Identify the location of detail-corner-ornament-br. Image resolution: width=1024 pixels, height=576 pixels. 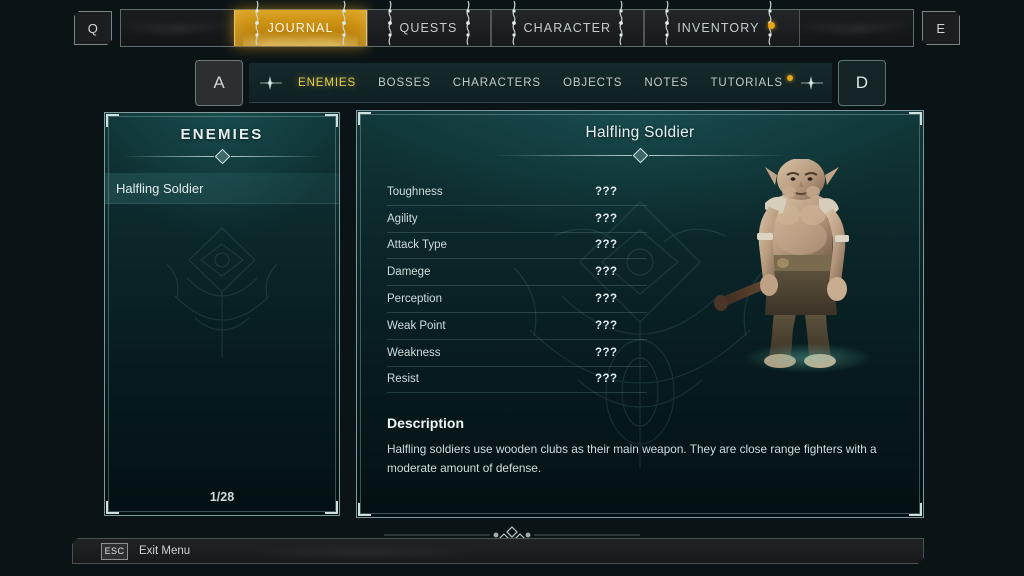
(915, 509).